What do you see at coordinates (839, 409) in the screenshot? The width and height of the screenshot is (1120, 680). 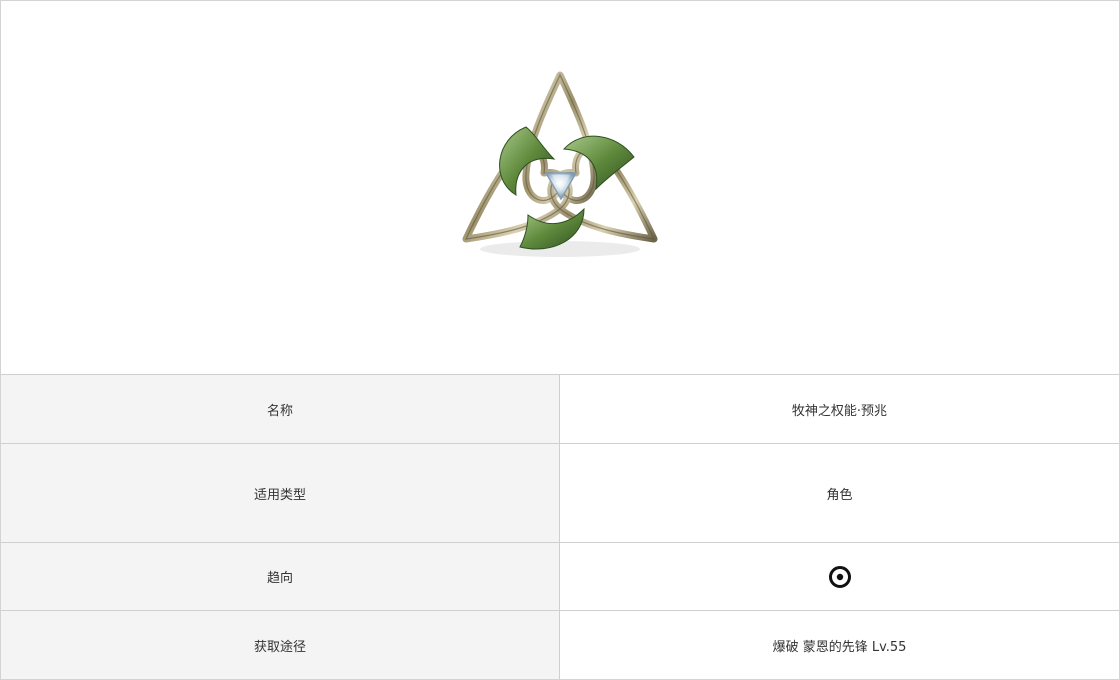 I see `name-value: 牧神之权能·预兆` at bounding box center [839, 409].